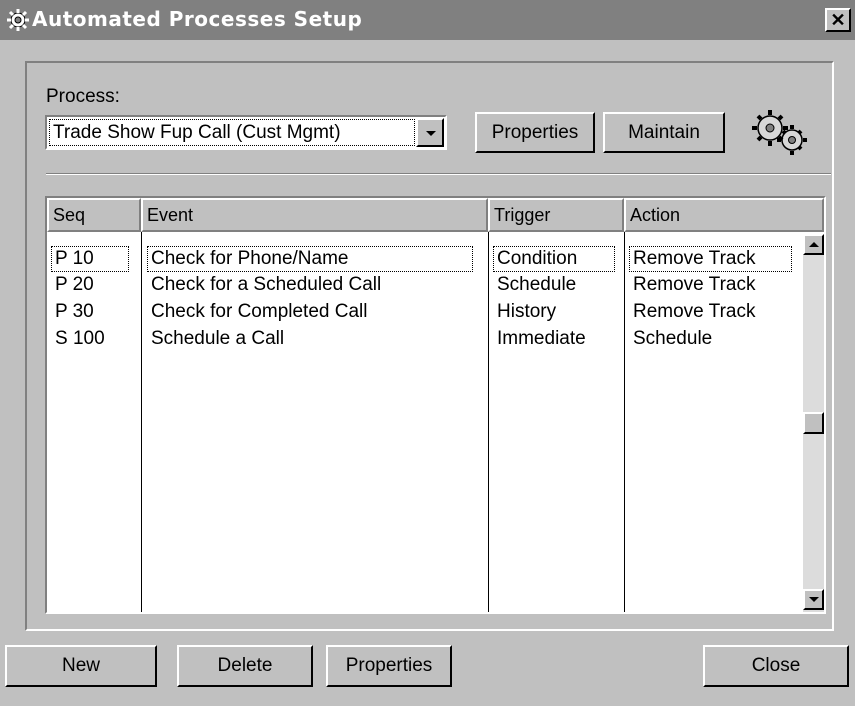  Describe the element at coordinates (310, 259) in the screenshot. I see `cell-event: Check for Phone/Name` at that location.